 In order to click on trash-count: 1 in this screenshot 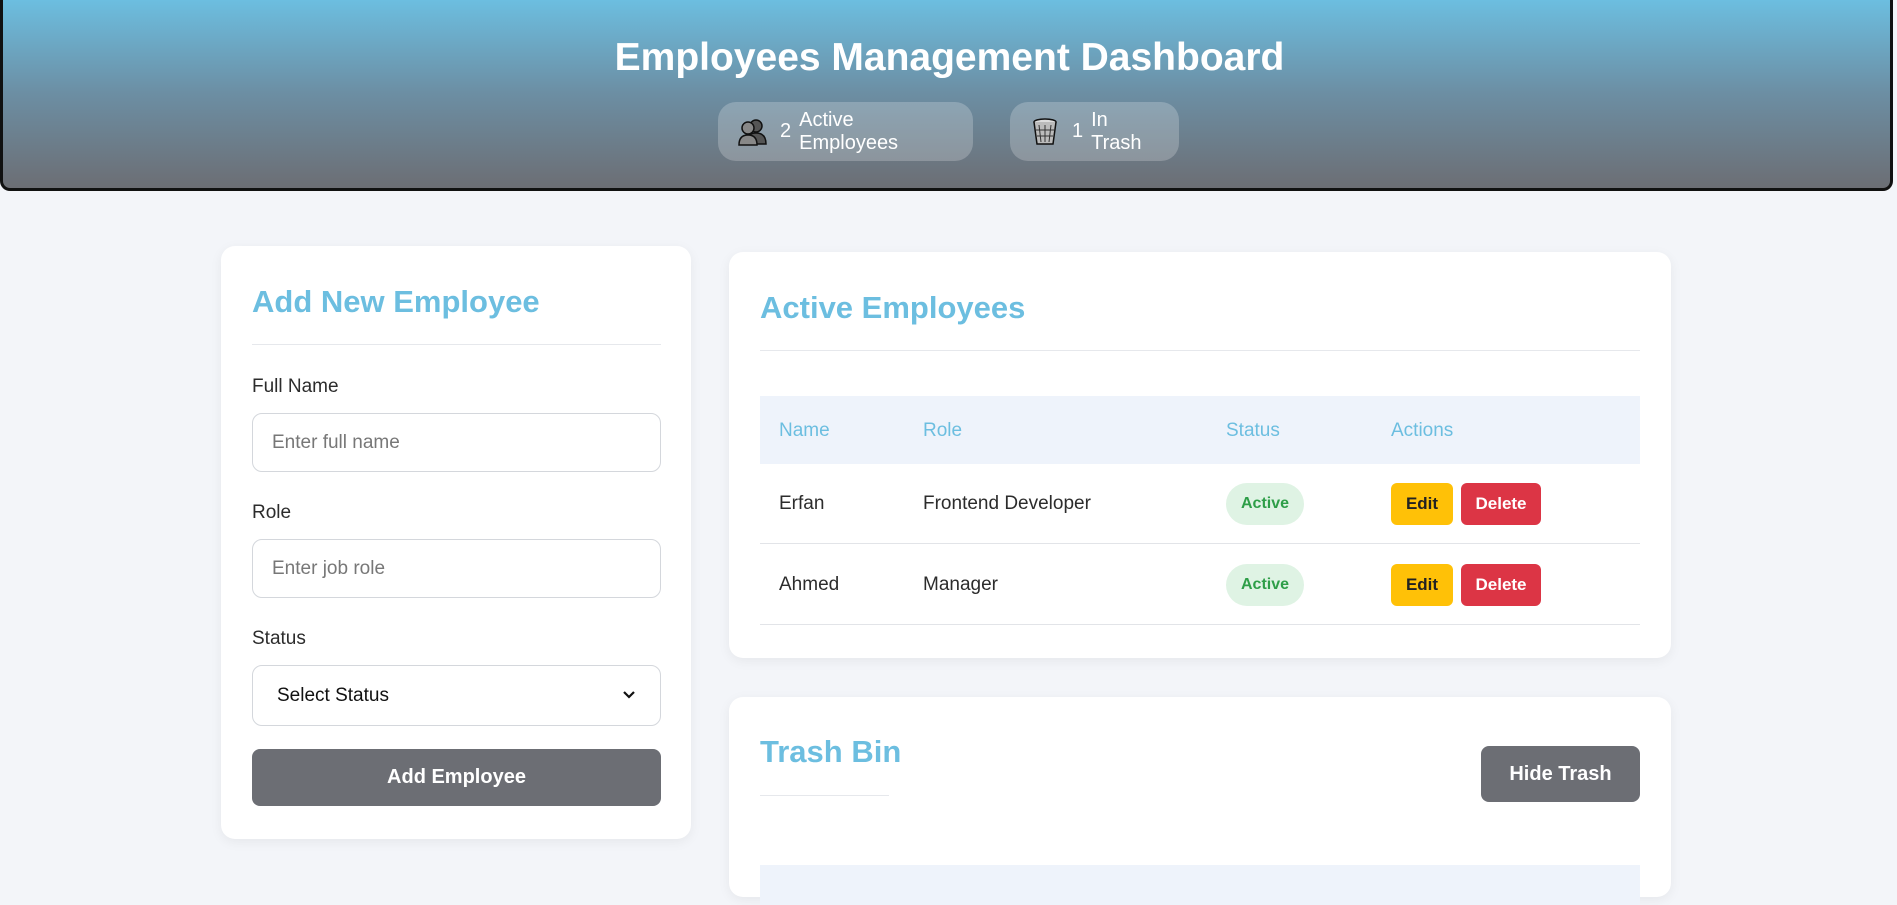, I will do `click(1078, 131)`.